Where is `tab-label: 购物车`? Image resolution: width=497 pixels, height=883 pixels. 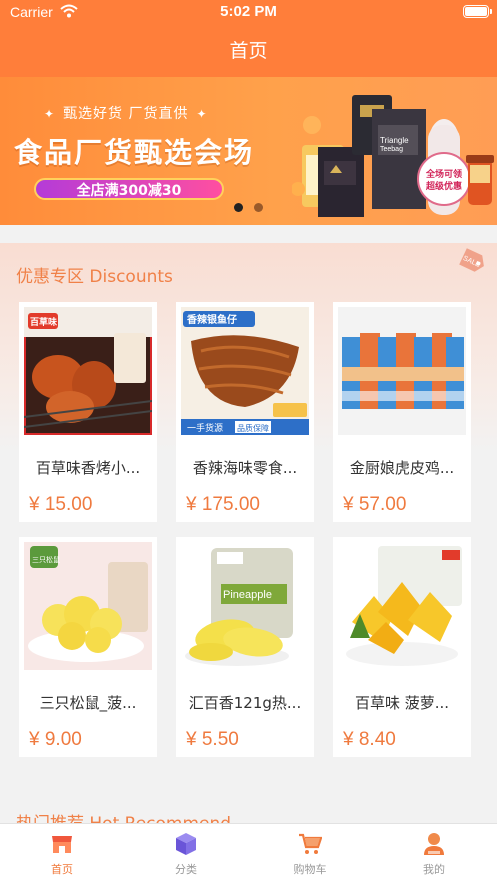
tab-label: 购物车 is located at coordinates (310, 869).